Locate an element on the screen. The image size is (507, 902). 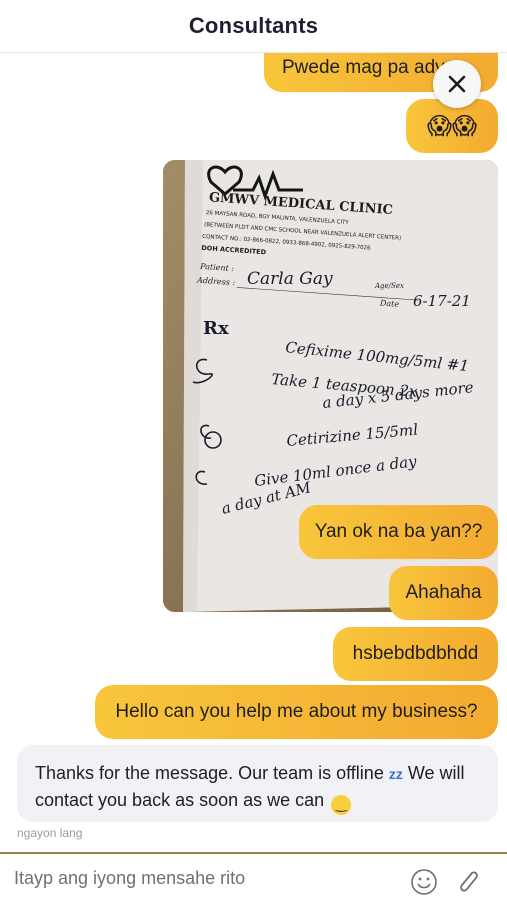
message-input is located at coordinates (204, 878).